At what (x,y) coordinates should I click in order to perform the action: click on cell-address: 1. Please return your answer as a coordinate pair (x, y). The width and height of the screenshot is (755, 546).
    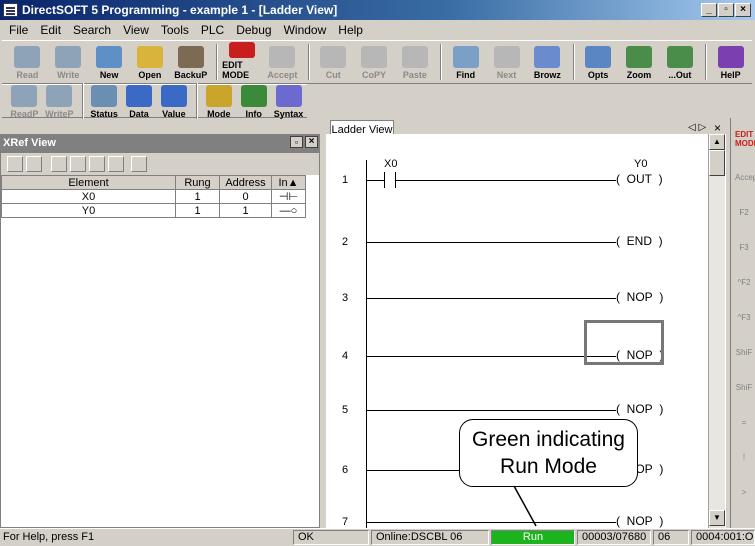
    Looking at the image, I should click on (245, 210).